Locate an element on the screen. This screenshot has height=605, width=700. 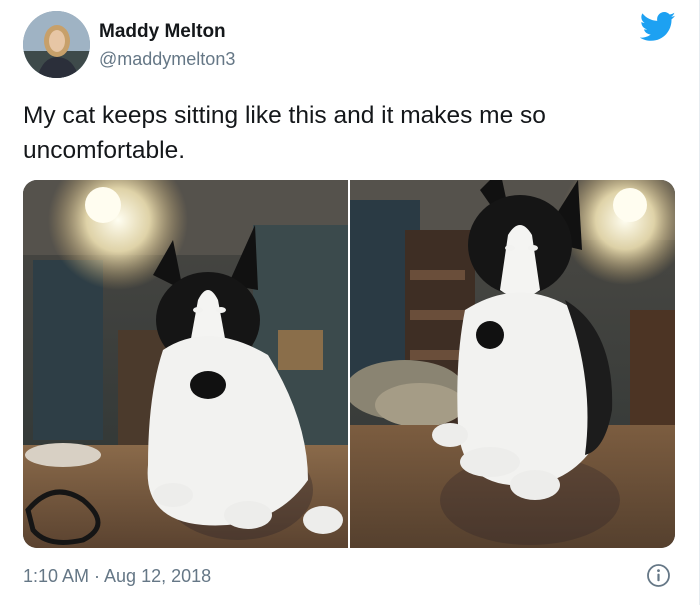
info-icon is located at coordinates (658, 575).